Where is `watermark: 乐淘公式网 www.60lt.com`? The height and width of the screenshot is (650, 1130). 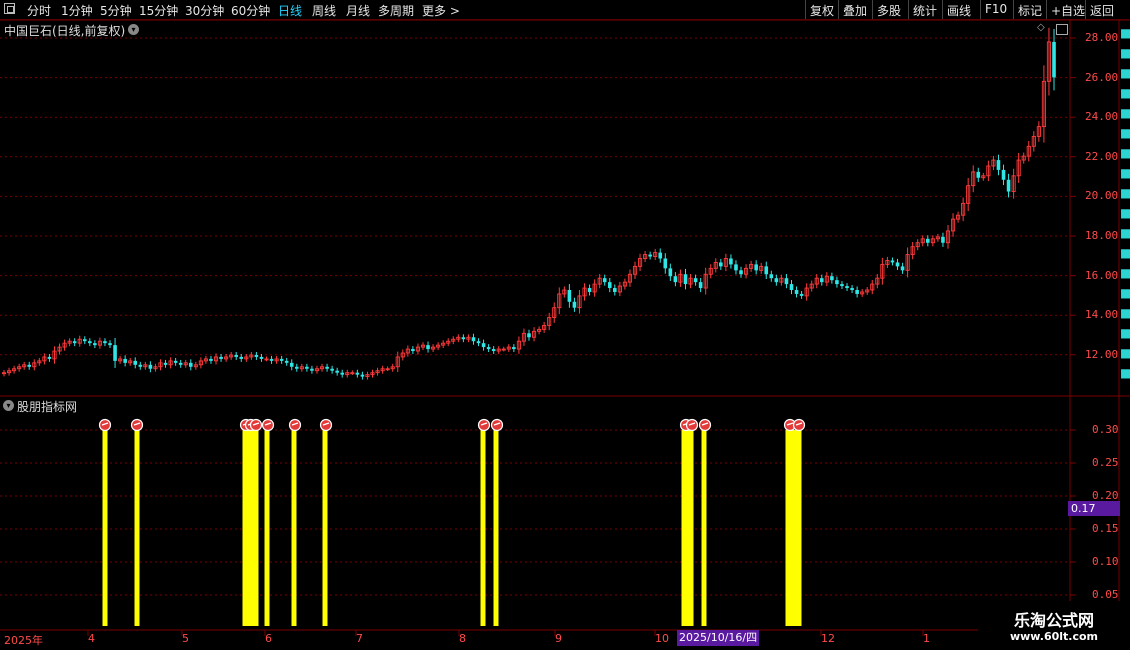 watermark: 乐淘公式网 www.60lt.com is located at coordinates (1054, 625).